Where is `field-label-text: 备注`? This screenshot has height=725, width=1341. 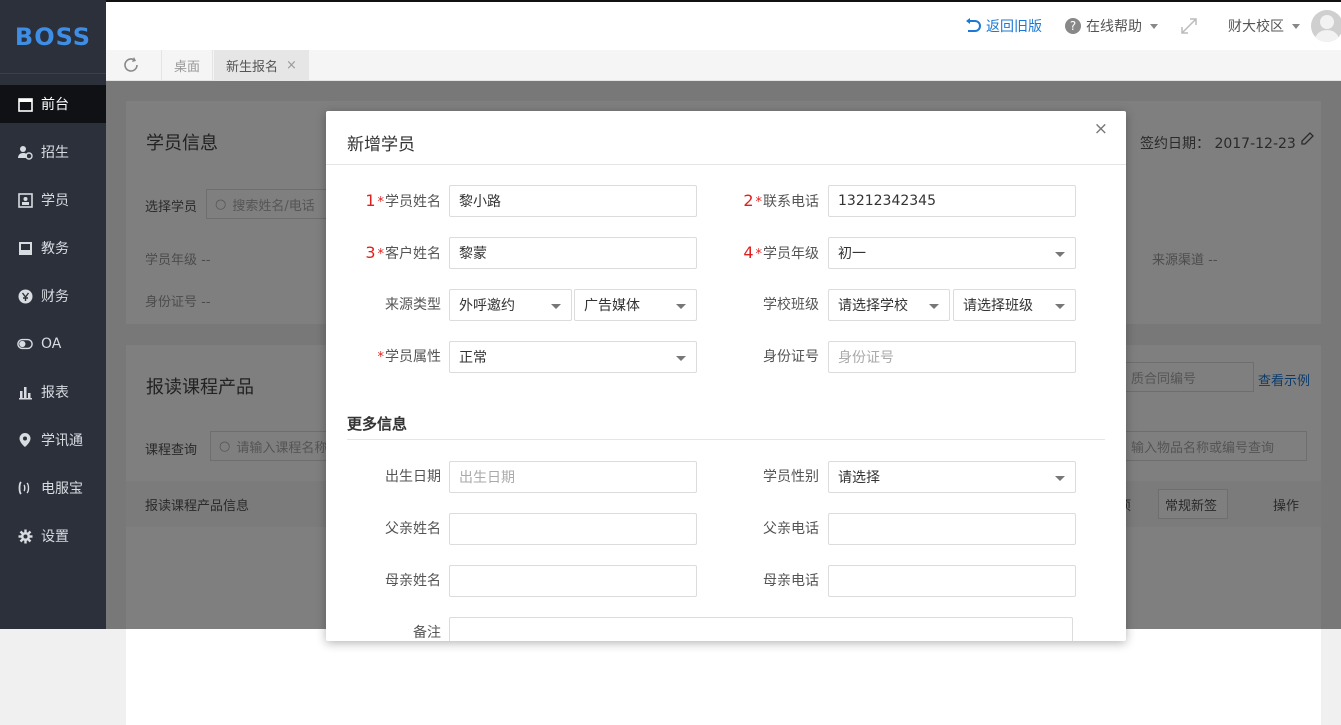
field-label-text: 备注 is located at coordinates (427, 633).